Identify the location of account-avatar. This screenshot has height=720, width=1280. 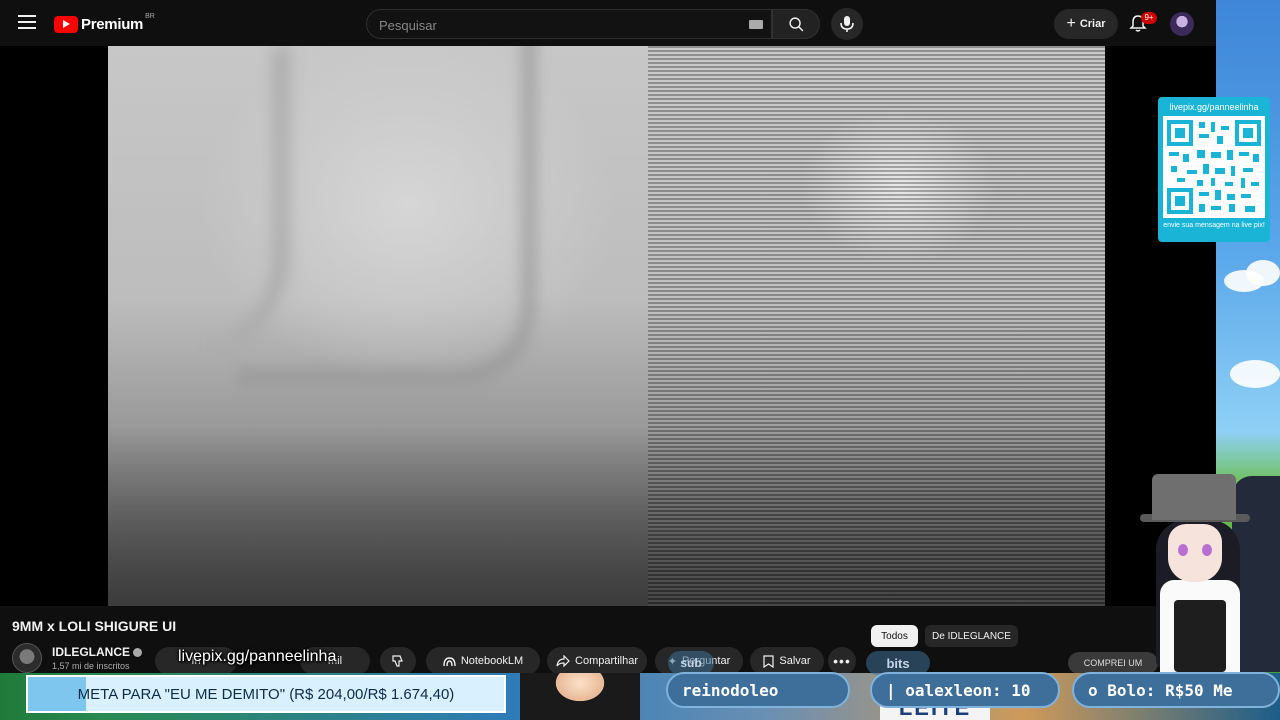
(1182, 24).